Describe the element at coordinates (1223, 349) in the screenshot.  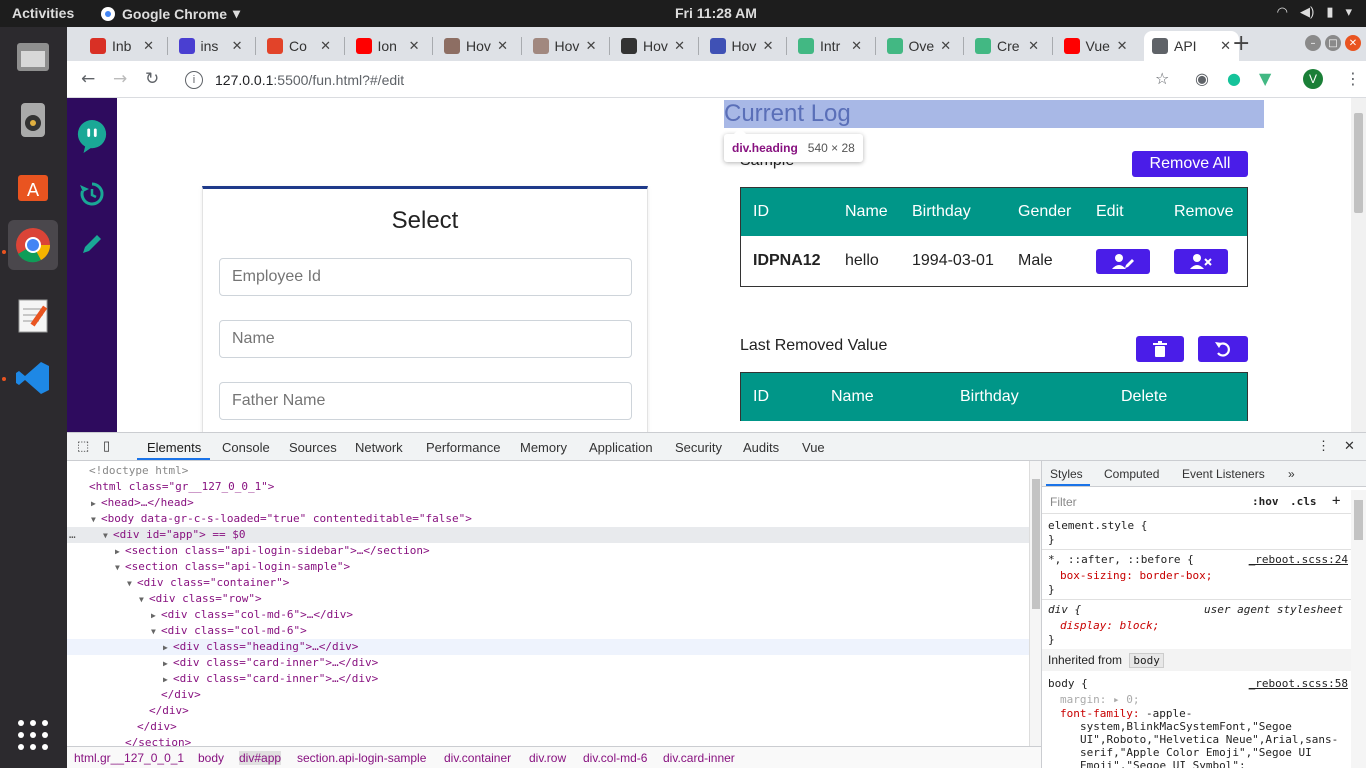
I see `undo-removed-button` at that location.